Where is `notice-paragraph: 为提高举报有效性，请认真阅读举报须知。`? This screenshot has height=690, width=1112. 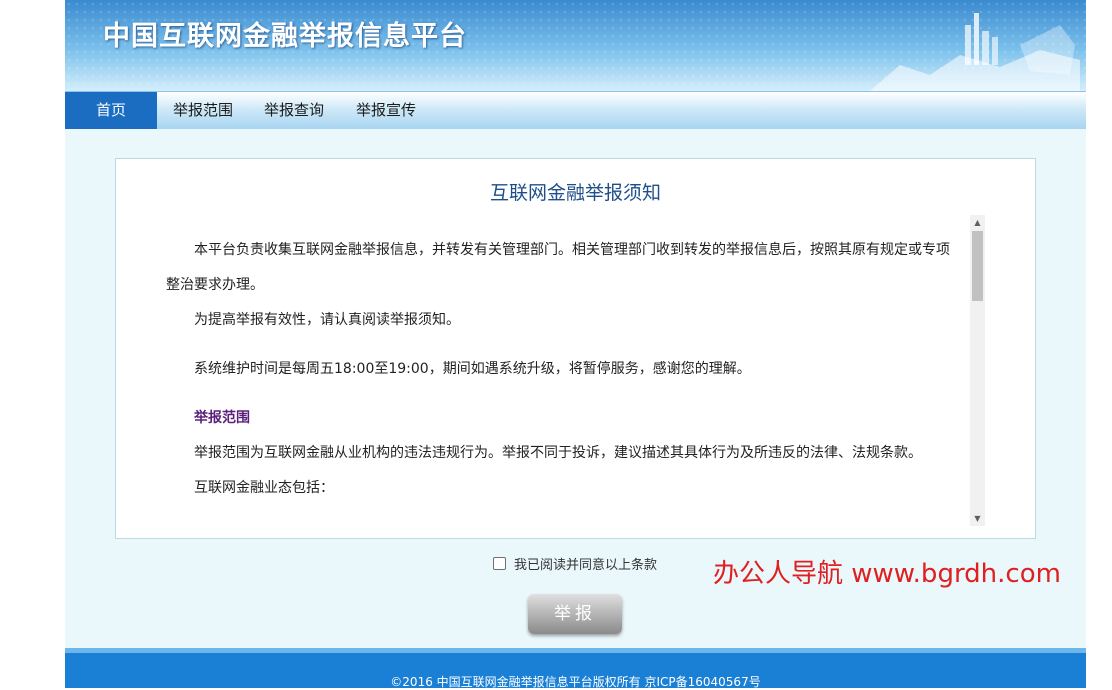
notice-paragraph: 为提高举报有效性，请认真阅读举报须知。 is located at coordinates (327, 320).